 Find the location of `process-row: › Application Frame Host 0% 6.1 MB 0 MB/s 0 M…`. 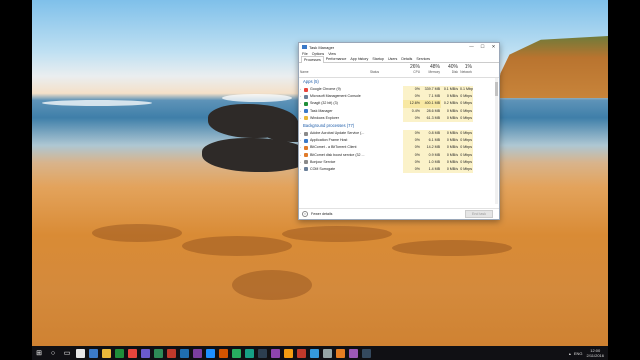

process-row: › Application Frame Host 0% 6.1 MB 0 MB/s 0 M… is located at coordinates (399, 141).